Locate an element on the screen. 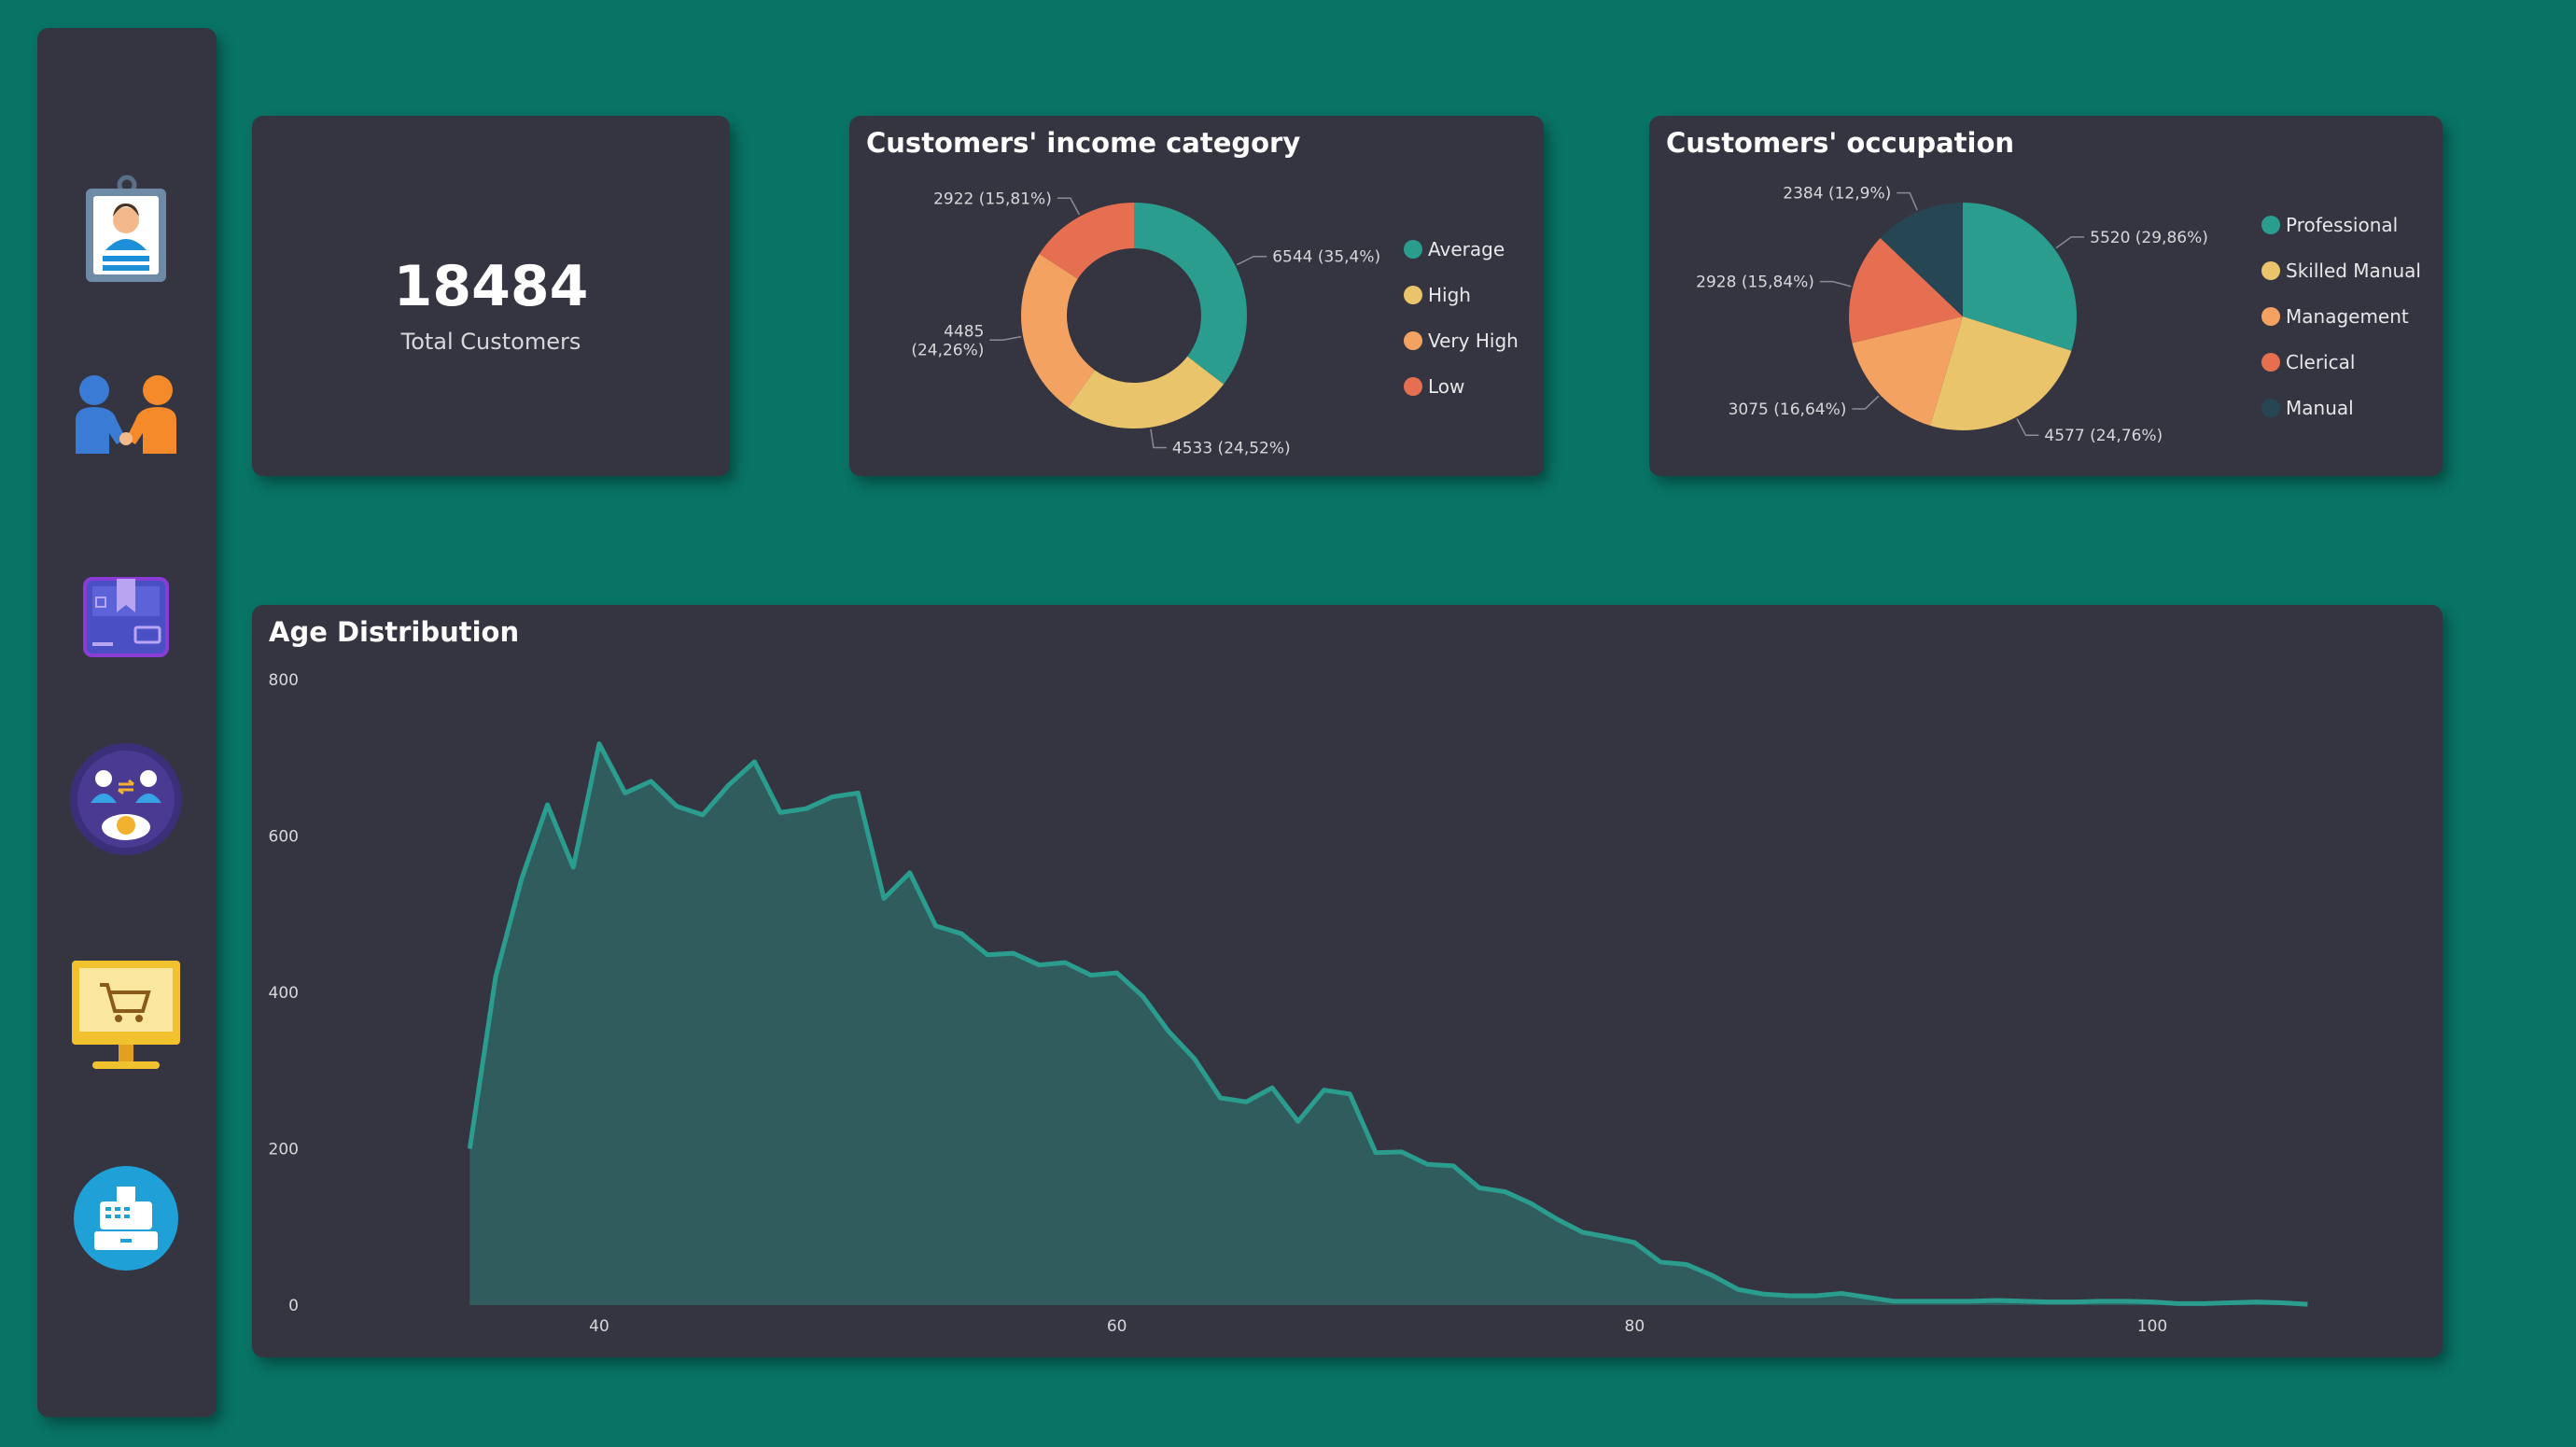 The height and width of the screenshot is (1447, 2576). nav-online-sales-button is located at coordinates (126, 1015).